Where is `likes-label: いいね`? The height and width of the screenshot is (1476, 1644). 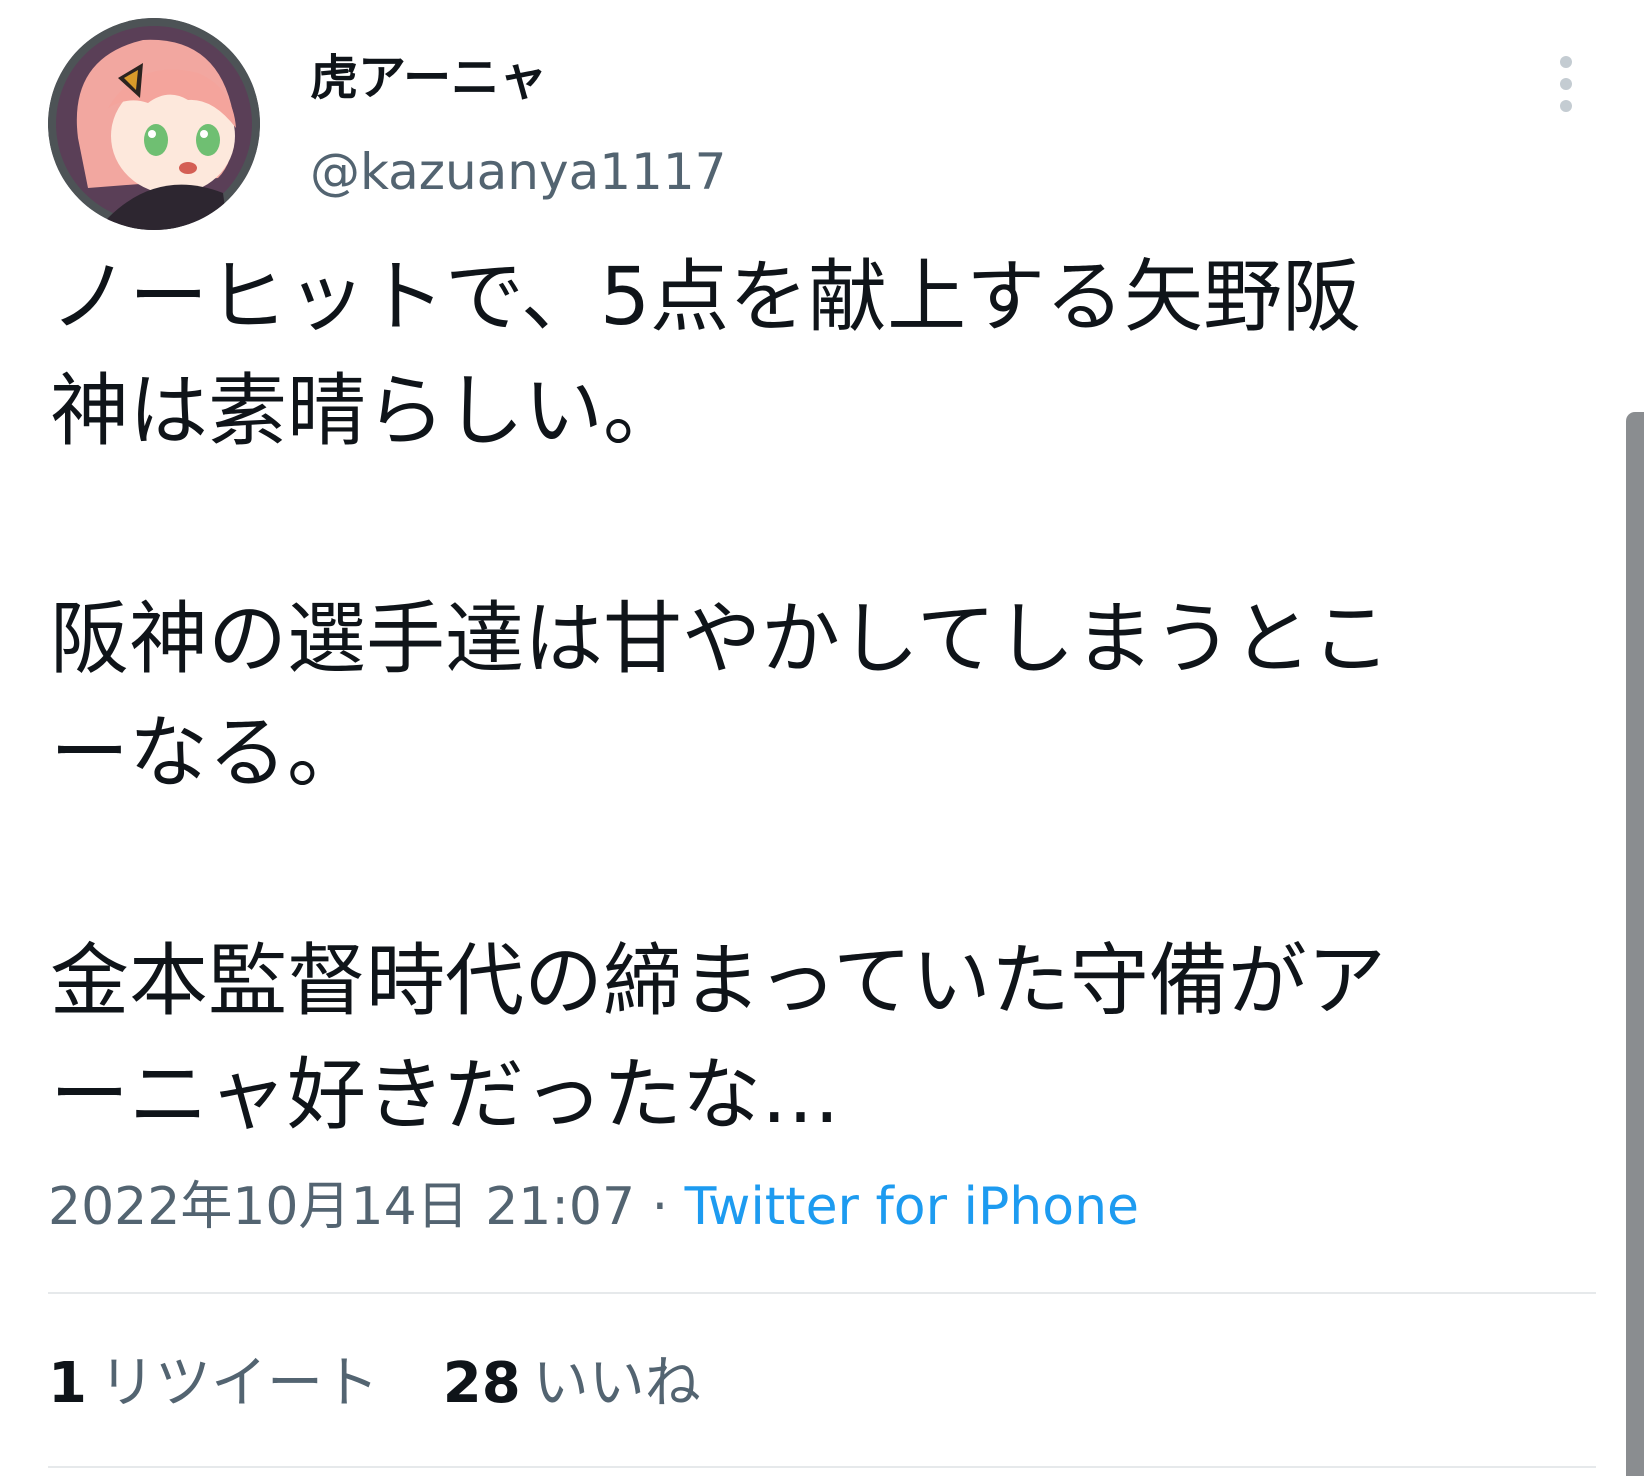 likes-label: いいね is located at coordinates (616, 1383).